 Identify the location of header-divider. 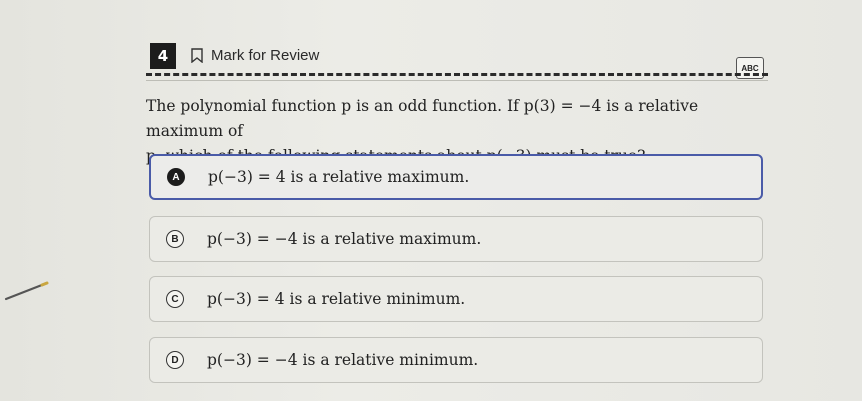
(457, 74).